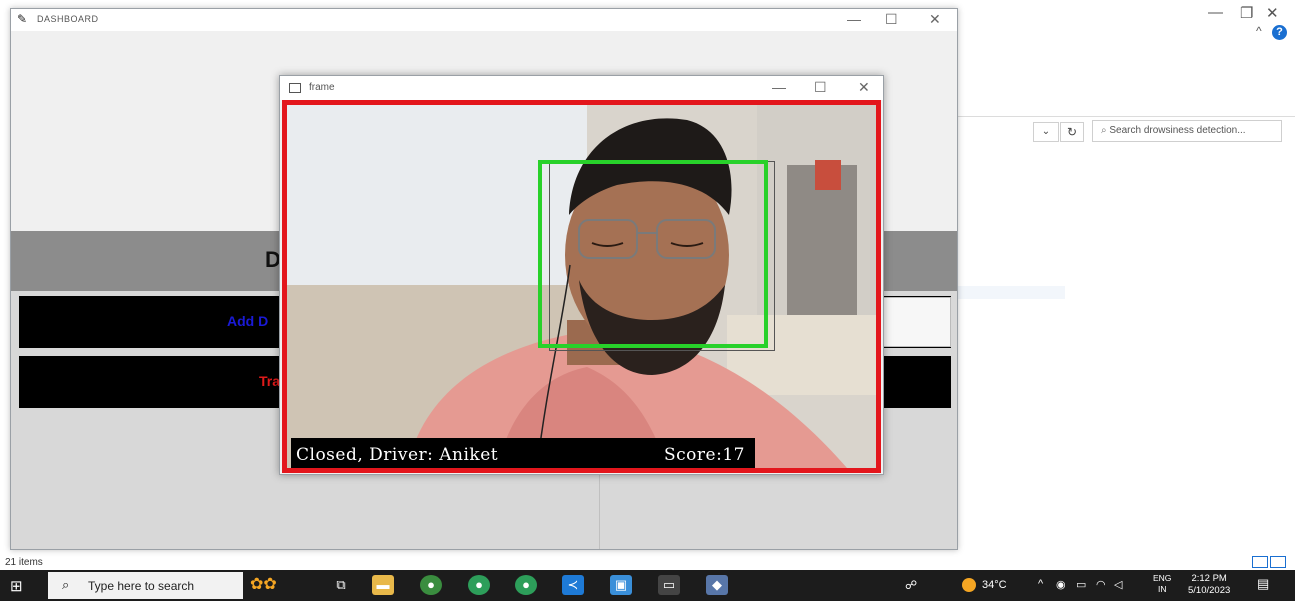 The image size is (1295, 601). What do you see at coordinates (397, 455) in the screenshot?
I see `detection-status-text: Closed, Driver: Aniket` at bounding box center [397, 455].